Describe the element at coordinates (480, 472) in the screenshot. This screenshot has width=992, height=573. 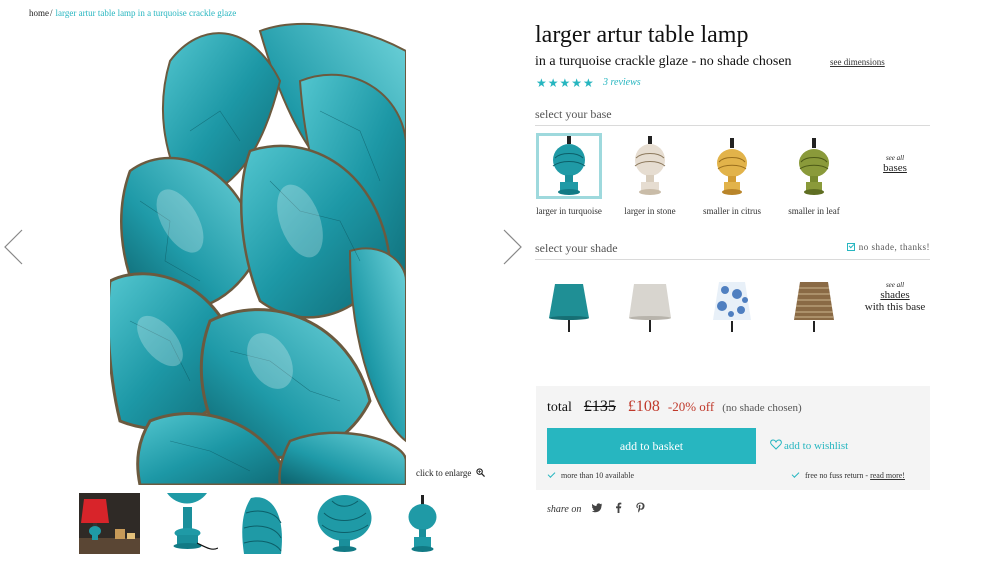
I see `zoom-icon` at that location.